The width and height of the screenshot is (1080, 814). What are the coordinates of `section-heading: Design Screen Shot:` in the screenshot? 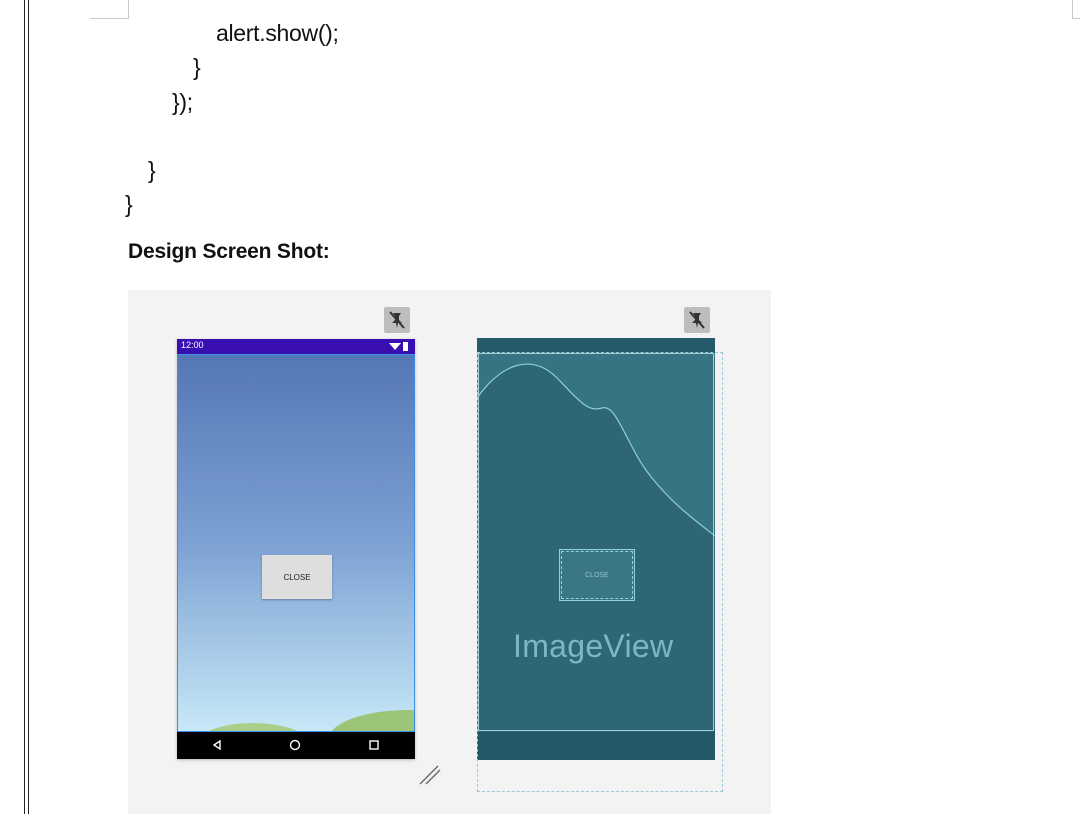 It's located at (229, 251).